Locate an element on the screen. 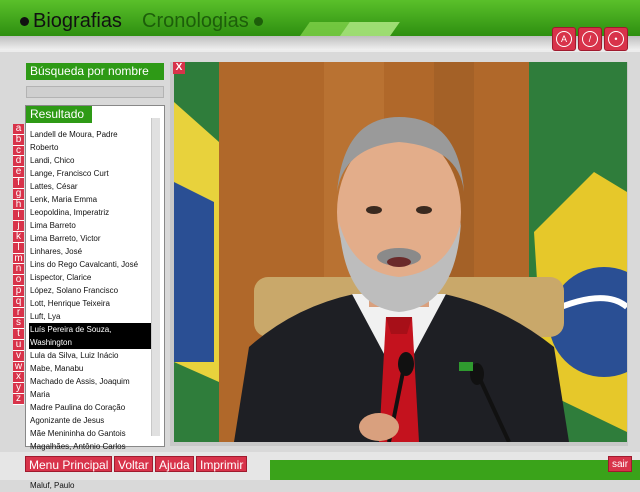  globe-icon-button: • is located at coordinates (616, 39).